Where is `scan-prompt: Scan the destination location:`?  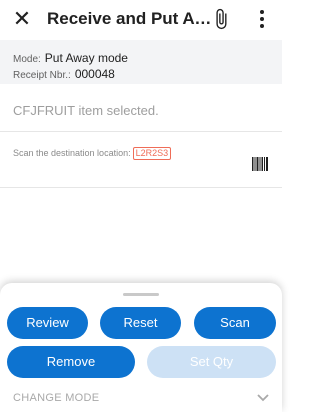
scan-prompt: Scan the destination location: is located at coordinates (72, 153).